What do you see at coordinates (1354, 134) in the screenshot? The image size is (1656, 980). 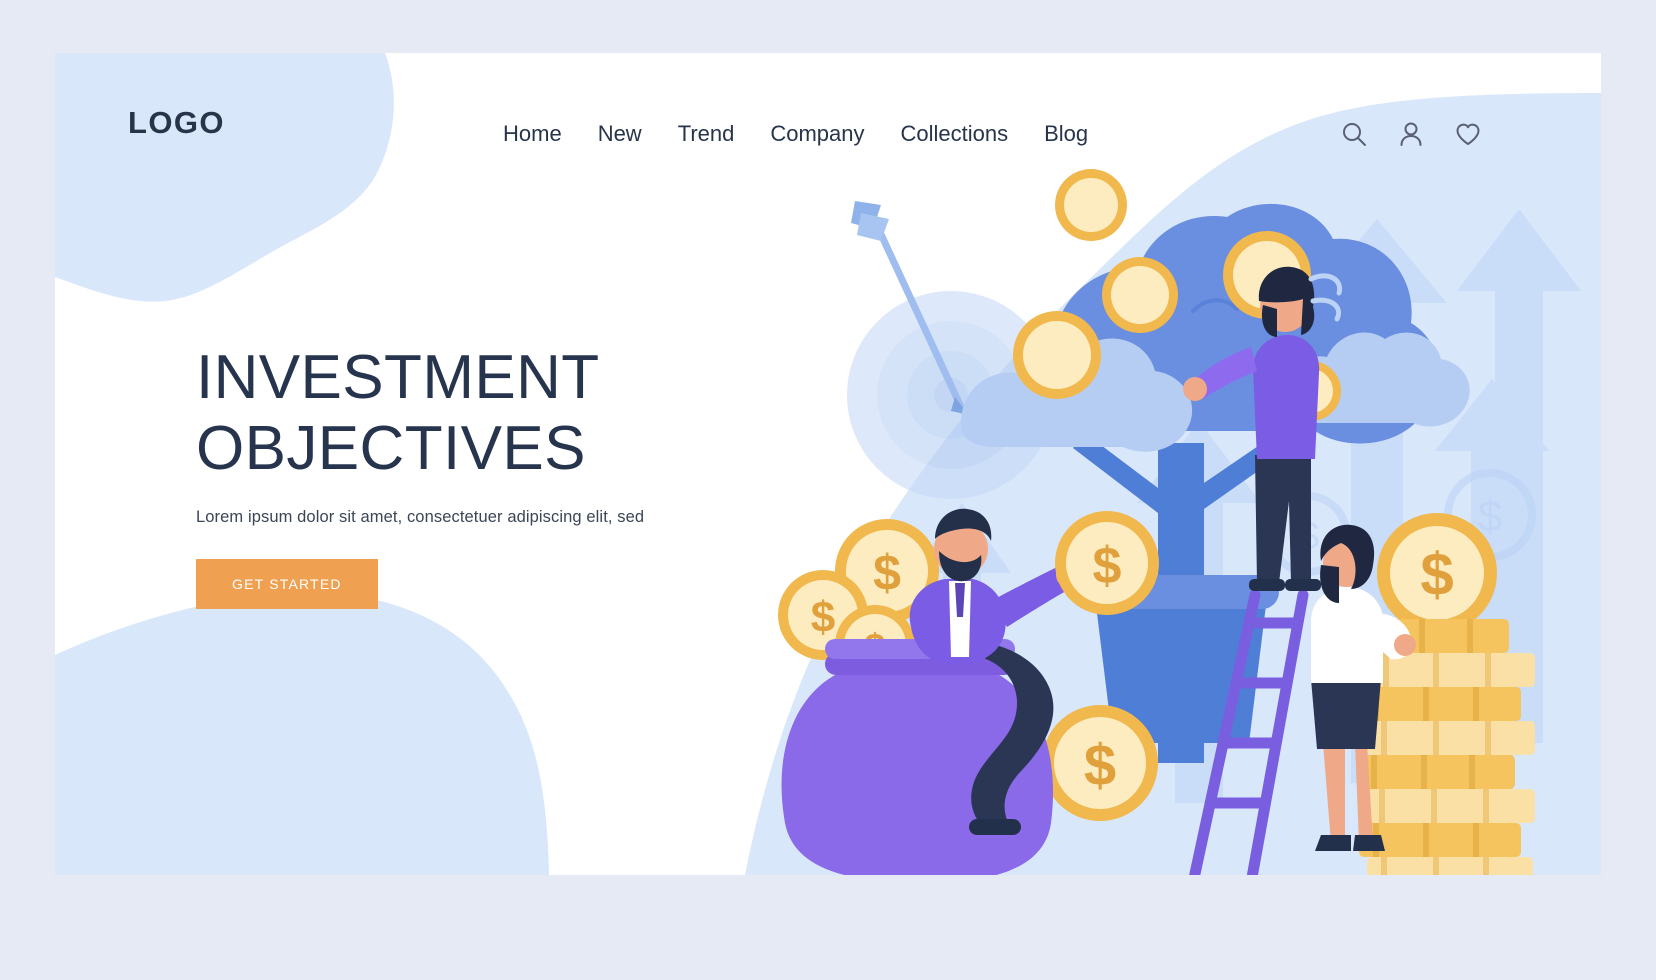 I see `search-icon` at bounding box center [1354, 134].